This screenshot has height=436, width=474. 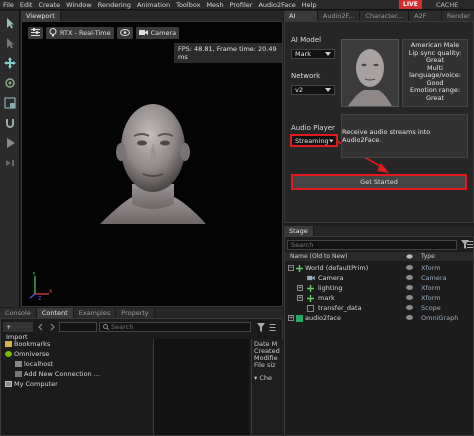 I want to click on menu-toolbox: Toolbox, so click(x=188, y=5).